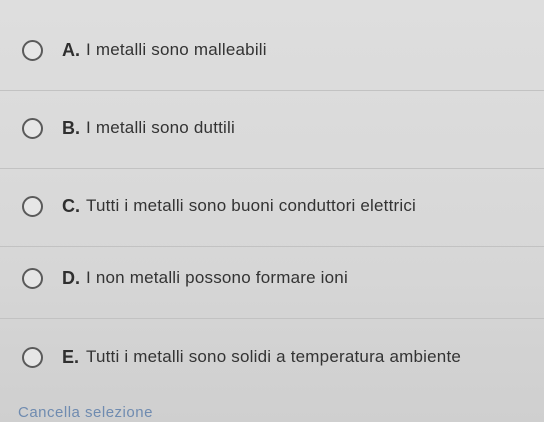 Image resolution: width=544 pixels, height=422 pixels. I want to click on option-letter: A., so click(71, 49).